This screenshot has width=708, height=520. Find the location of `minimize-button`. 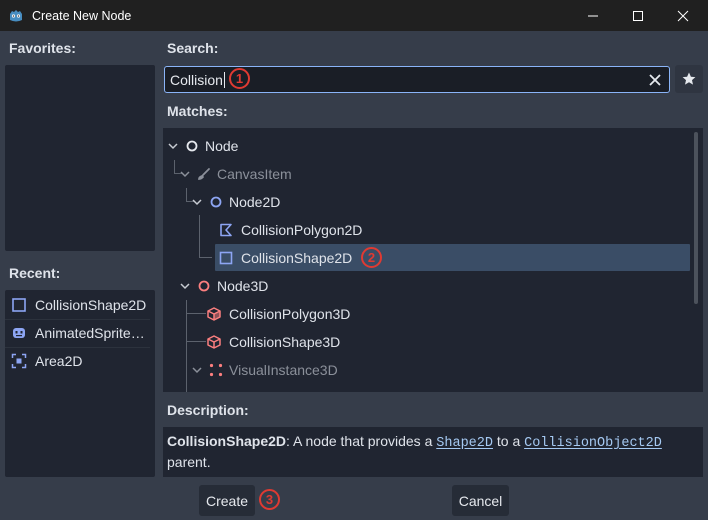

minimize-button is located at coordinates (593, 15).